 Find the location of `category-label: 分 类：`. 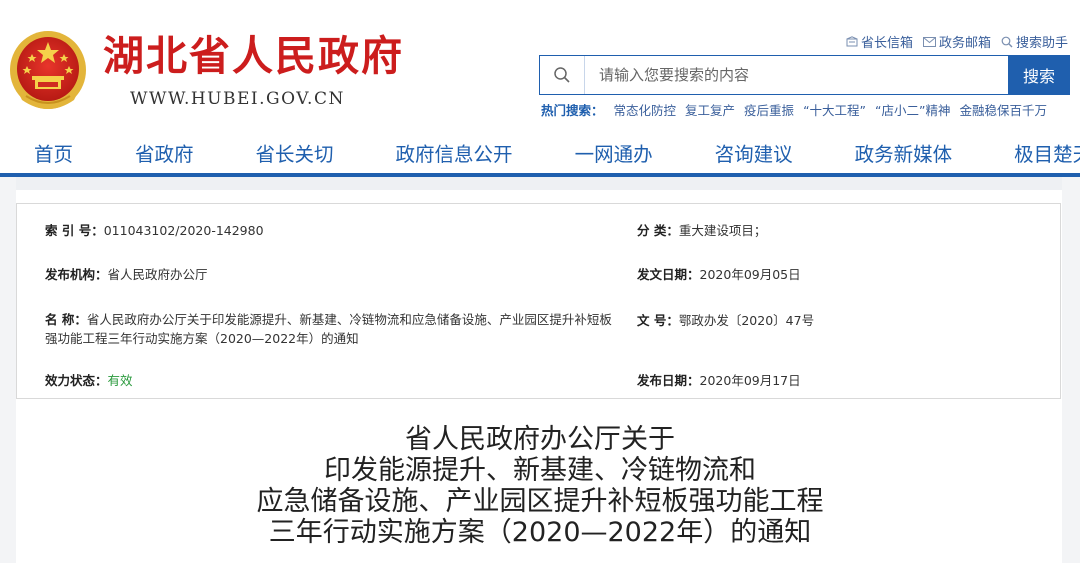

category-label: 分 类： is located at coordinates (658, 230).